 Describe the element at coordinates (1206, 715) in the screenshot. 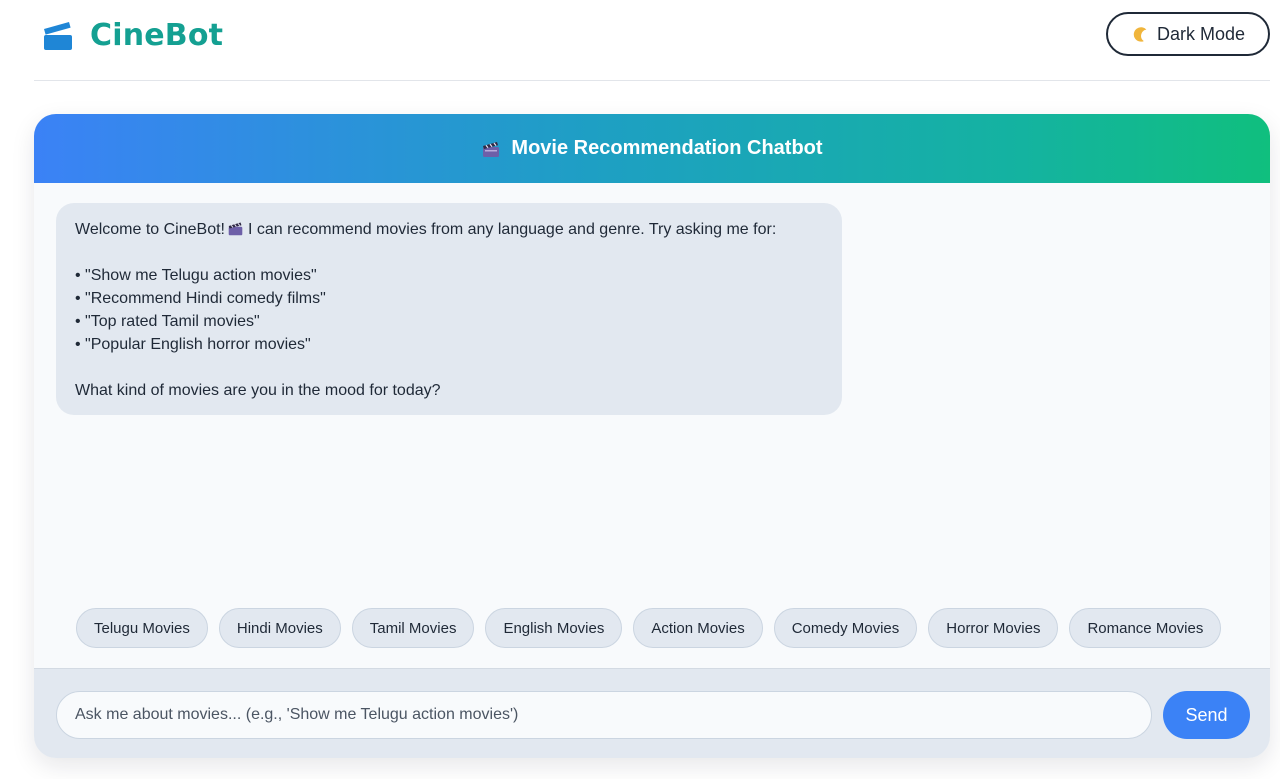

I see `send-button: Send` at that location.